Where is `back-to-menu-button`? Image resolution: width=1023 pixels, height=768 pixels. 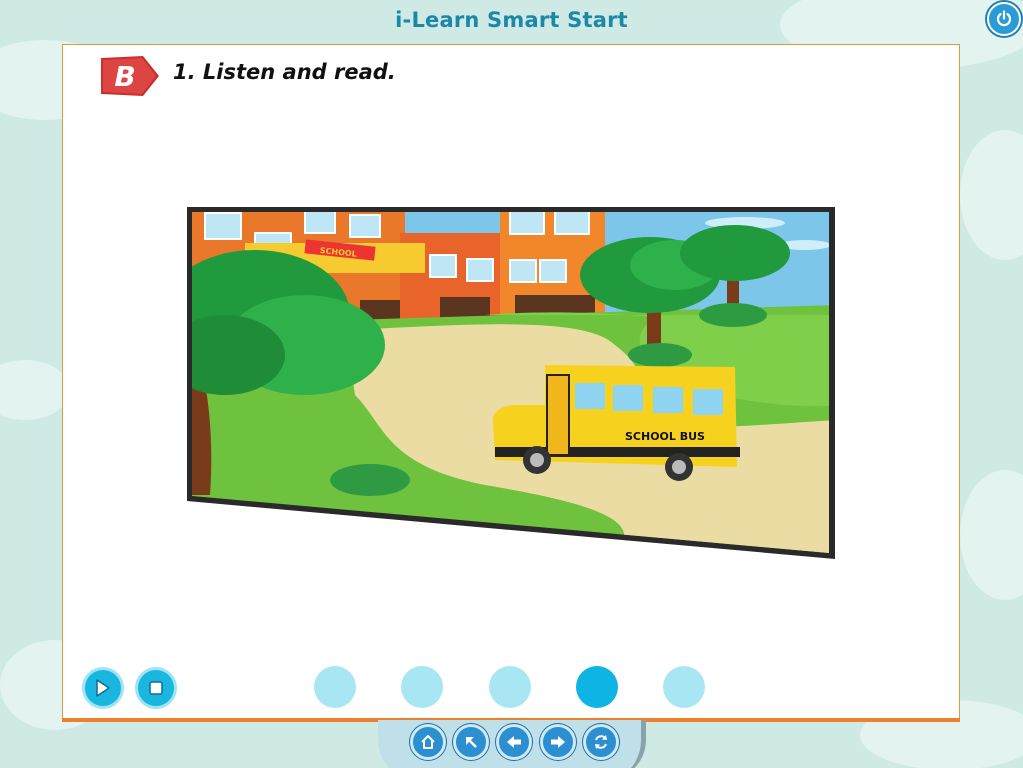 back-to-menu-button is located at coordinates (471, 742).